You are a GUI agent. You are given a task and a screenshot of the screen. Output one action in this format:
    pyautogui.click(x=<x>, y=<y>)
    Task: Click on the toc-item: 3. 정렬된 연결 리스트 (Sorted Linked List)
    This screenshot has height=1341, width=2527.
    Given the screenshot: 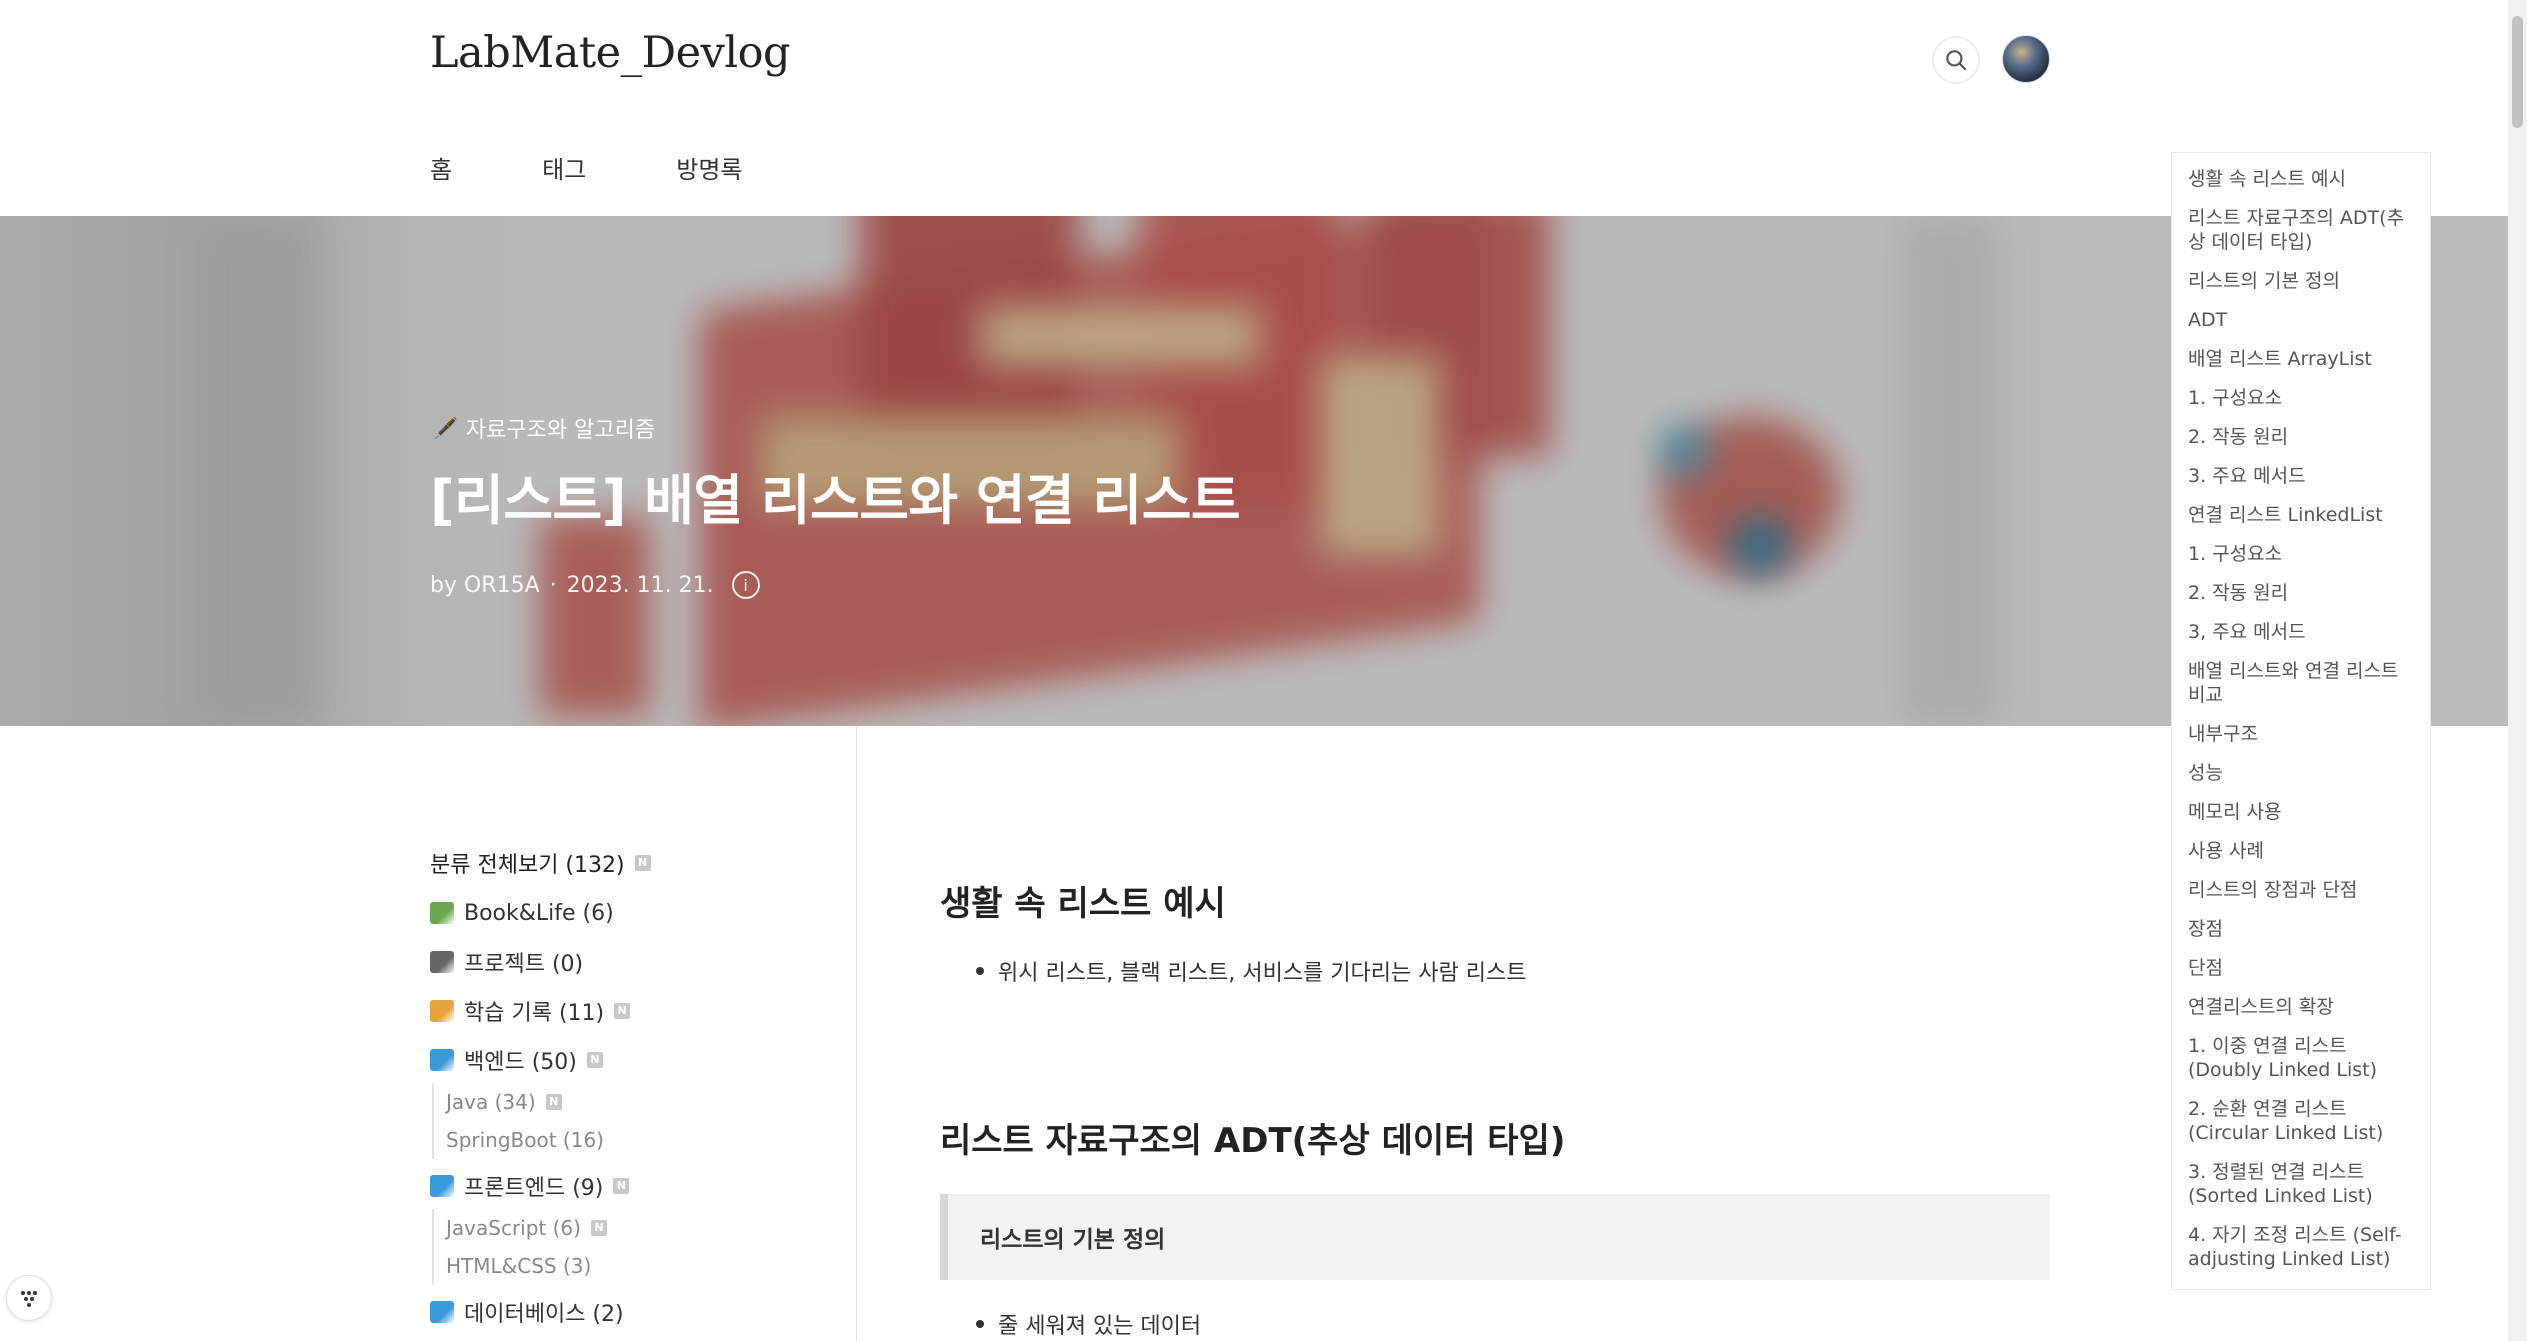 What is the action you would take?
    pyautogui.click(x=2301, y=1184)
    